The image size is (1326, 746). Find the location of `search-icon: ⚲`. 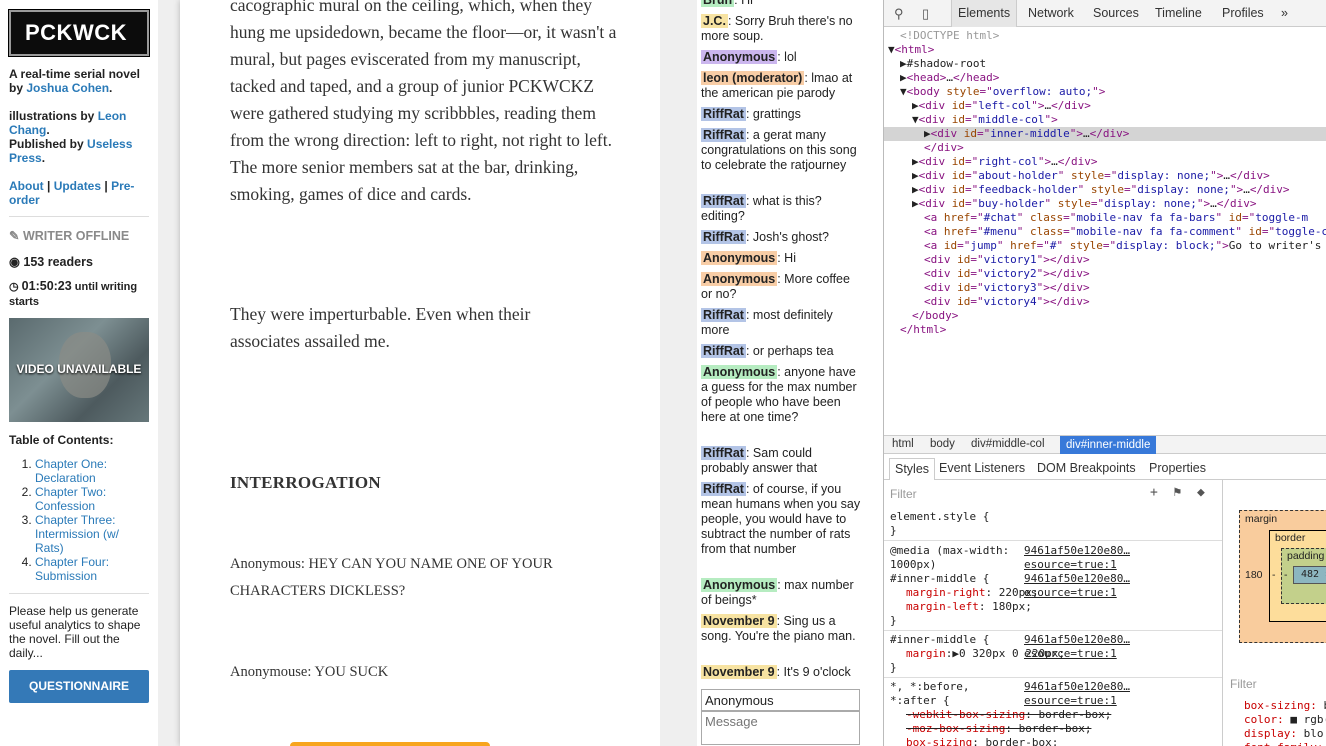

search-icon: ⚲ is located at coordinates (899, 14).